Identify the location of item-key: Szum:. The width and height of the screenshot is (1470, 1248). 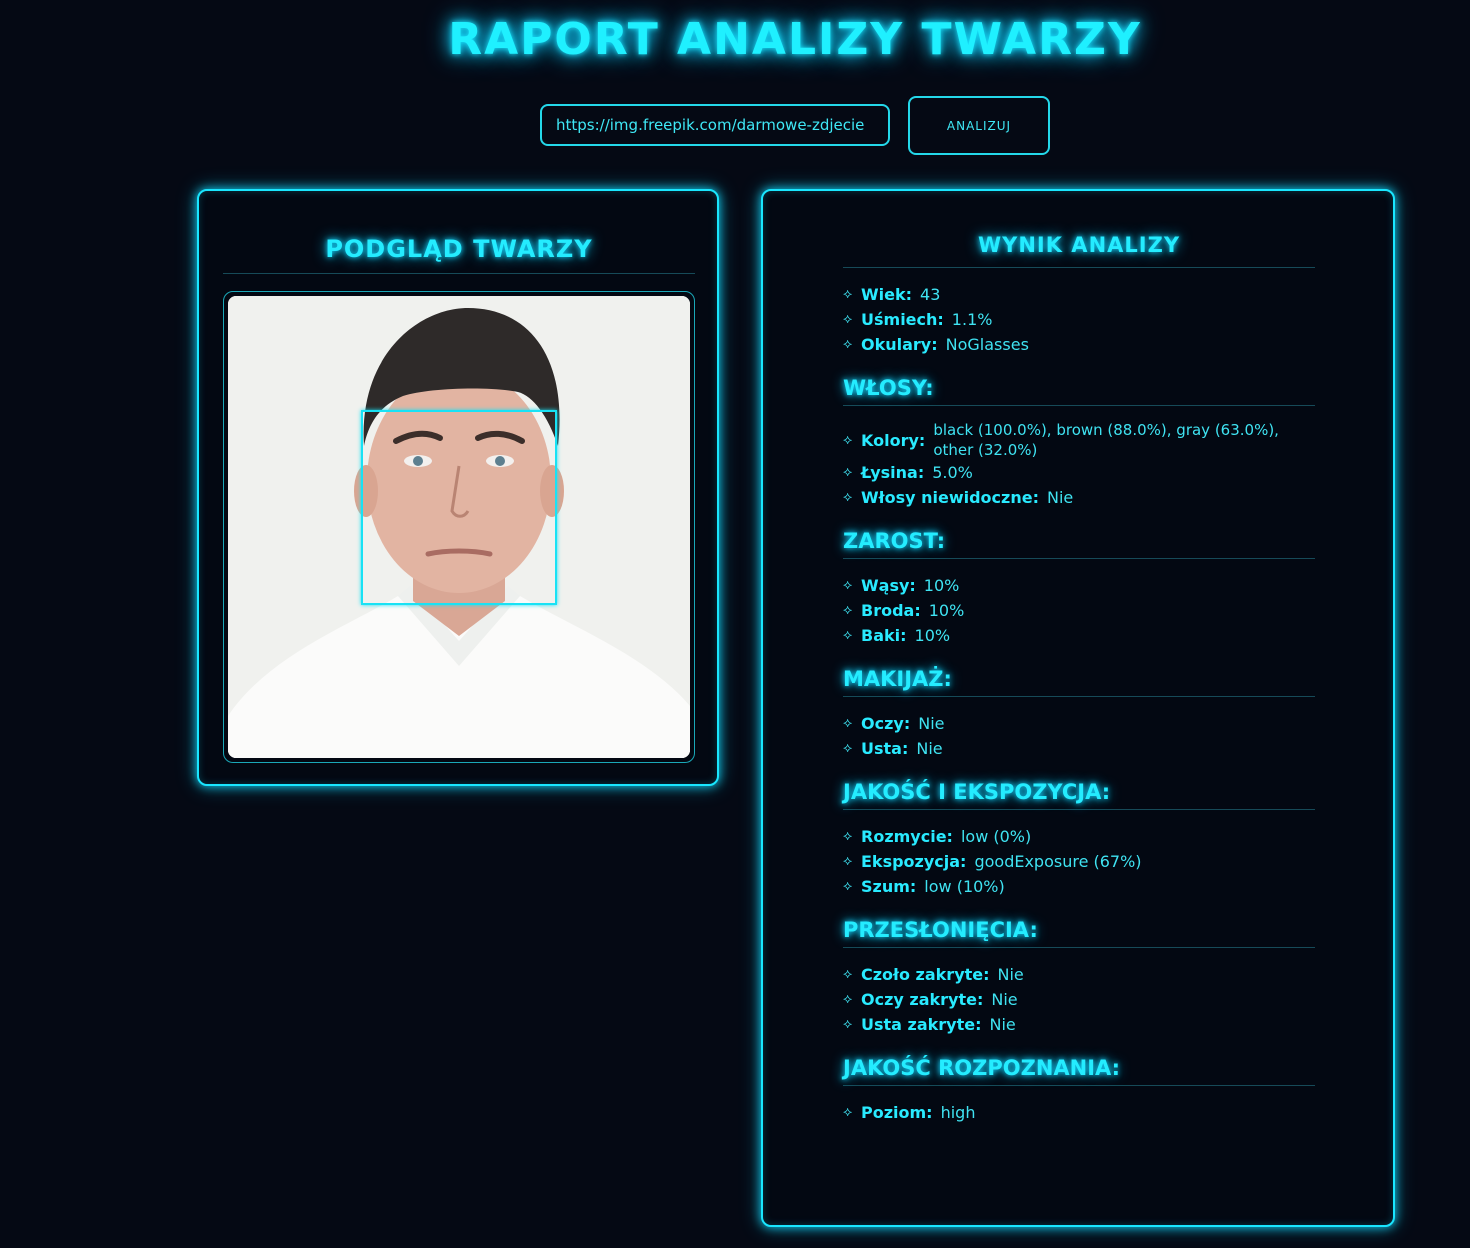
(889, 886).